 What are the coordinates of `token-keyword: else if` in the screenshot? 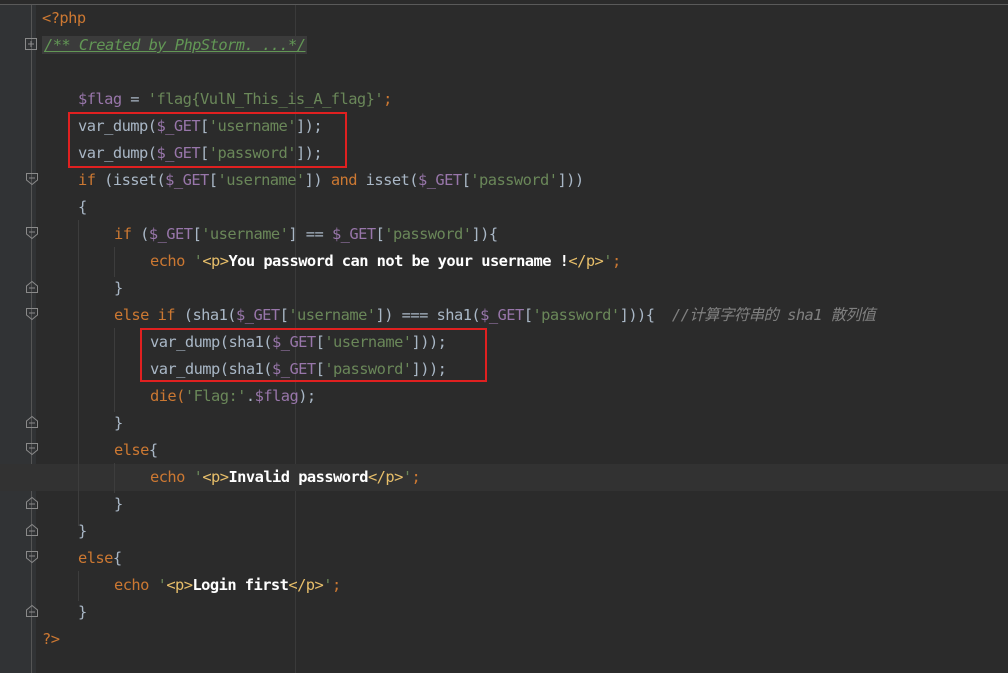 It's located at (145, 315).